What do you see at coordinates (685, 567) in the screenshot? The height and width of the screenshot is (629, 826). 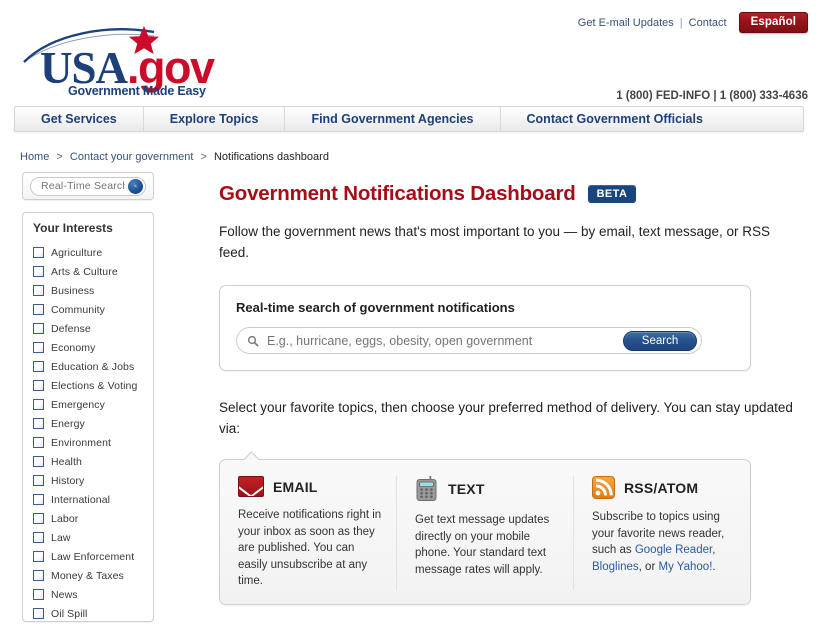 I see `my-yahoo-link: My Yahoo!` at bounding box center [685, 567].